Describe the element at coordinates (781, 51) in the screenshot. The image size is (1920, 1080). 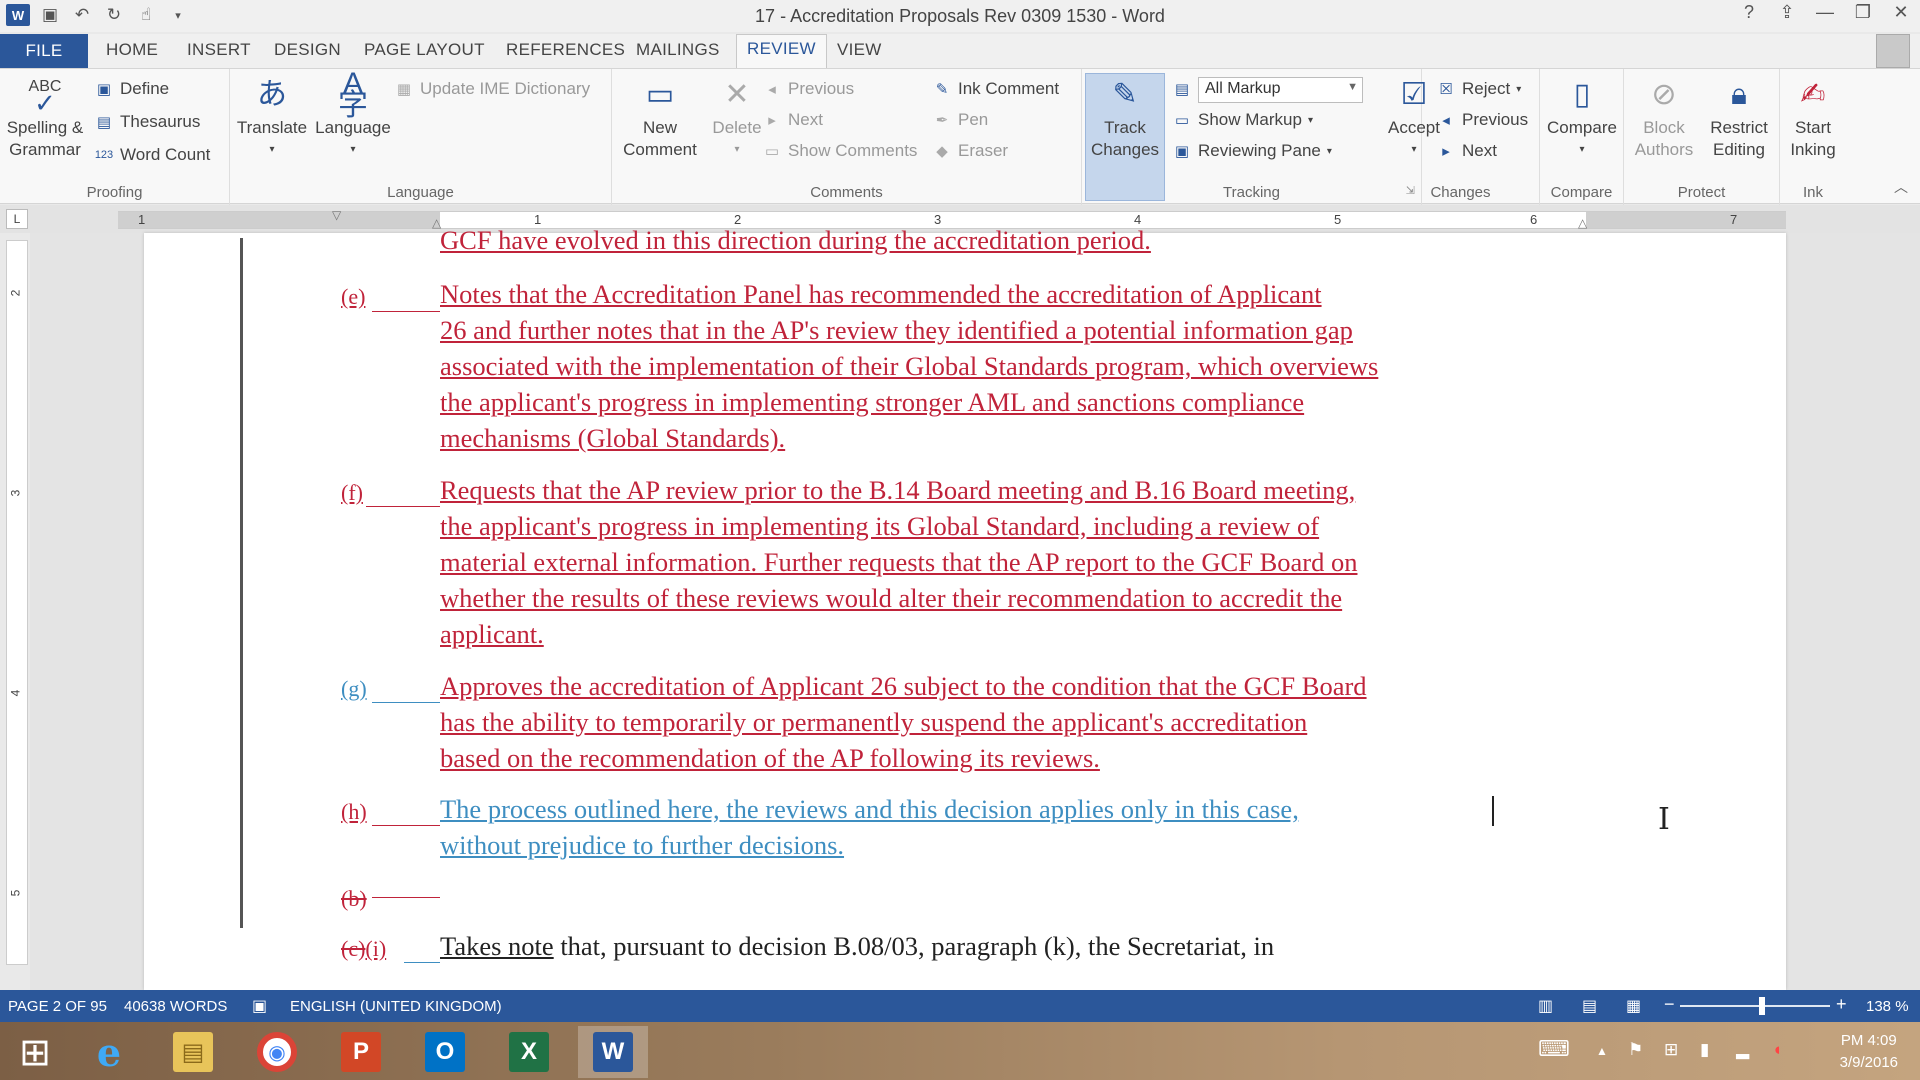
I see `tab-review: REVIEW` at that location.